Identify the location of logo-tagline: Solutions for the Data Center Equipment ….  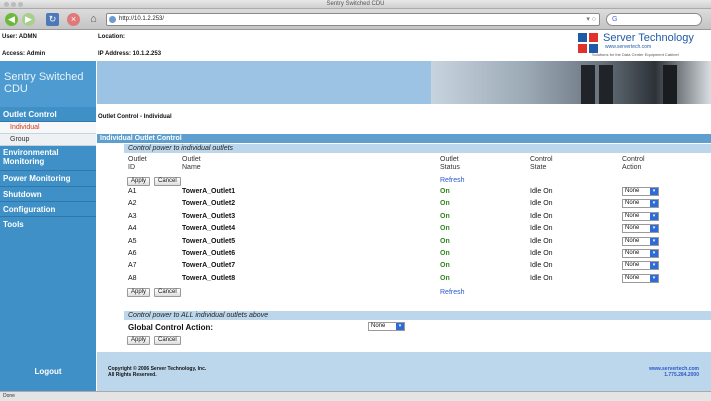
(635, 54).